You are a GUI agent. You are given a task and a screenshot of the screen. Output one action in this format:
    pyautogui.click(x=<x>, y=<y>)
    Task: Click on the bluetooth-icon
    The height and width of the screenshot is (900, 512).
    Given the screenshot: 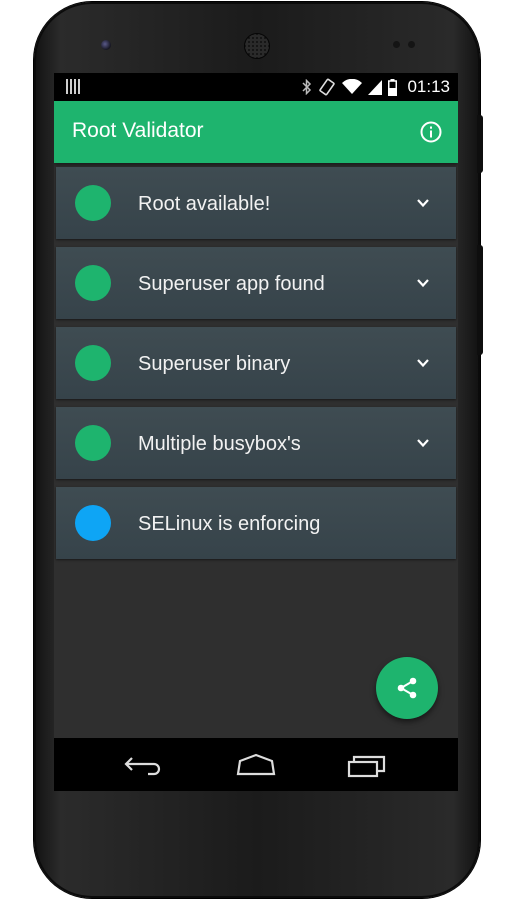 What is the action you would take?
    pyautogui.click(x=307, y=87)
    